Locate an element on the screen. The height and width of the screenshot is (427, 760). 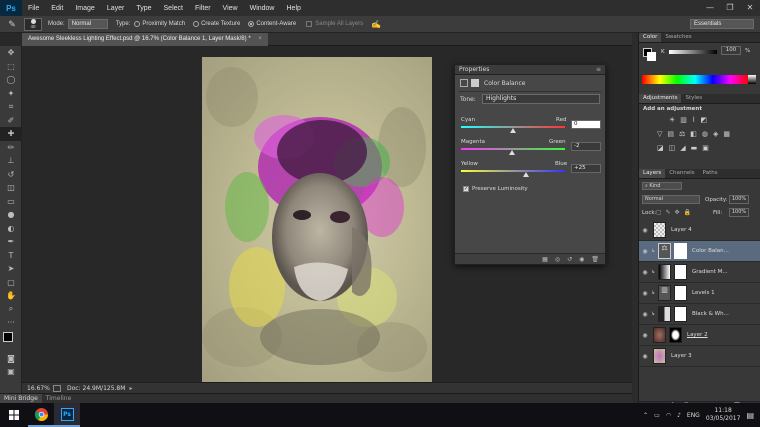
lasso-tool-icon: ◯ is located at coordinates (11, 80).